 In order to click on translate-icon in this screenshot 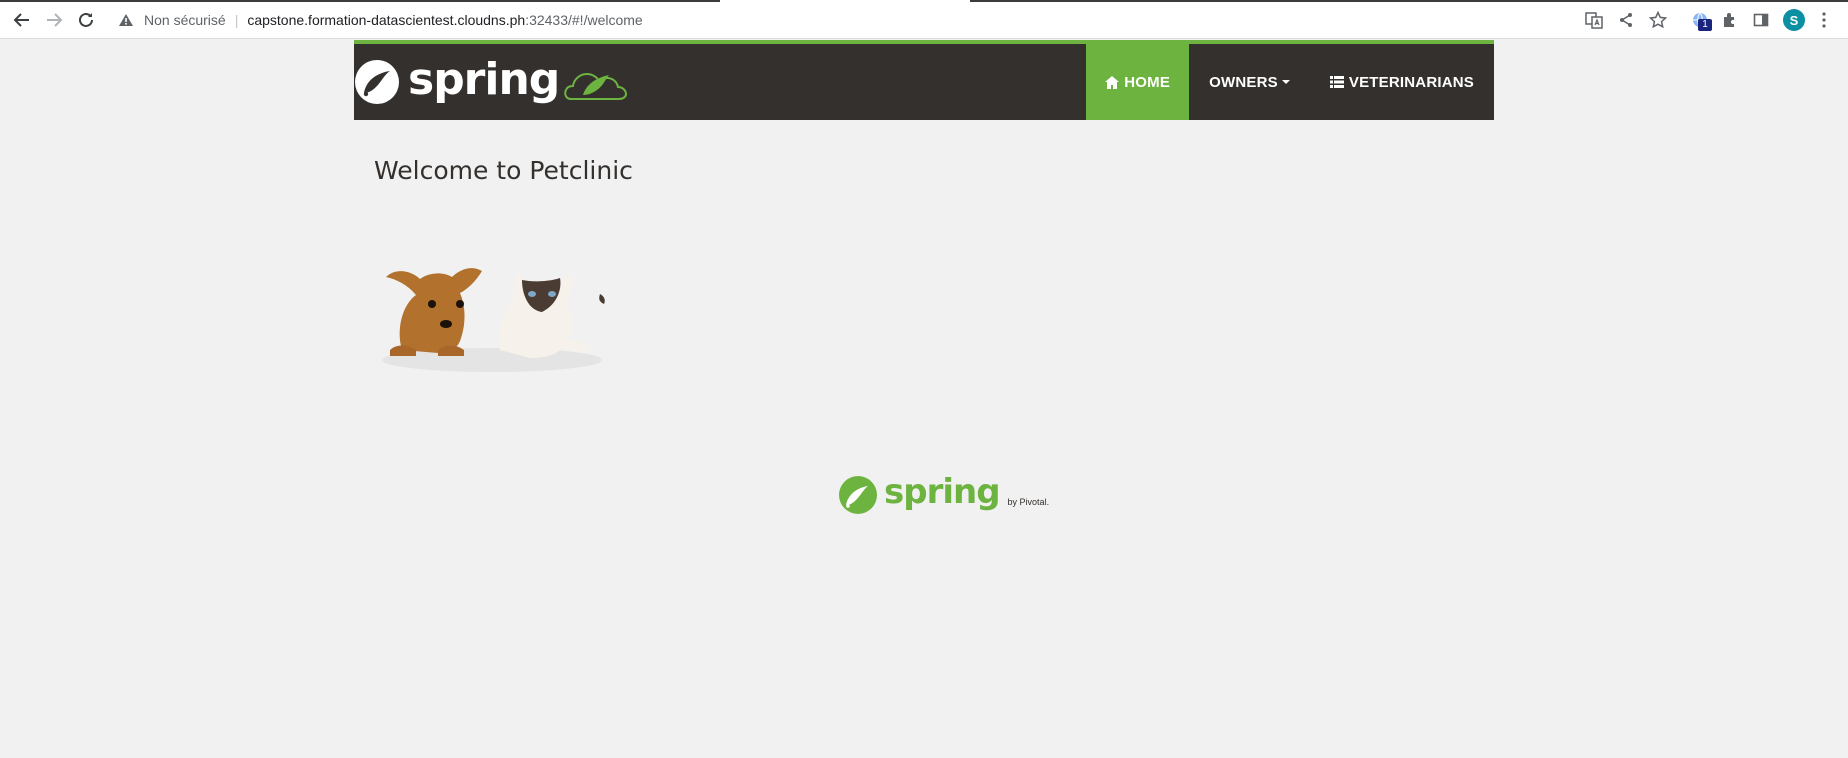, I will do `click(1594, 20)`.